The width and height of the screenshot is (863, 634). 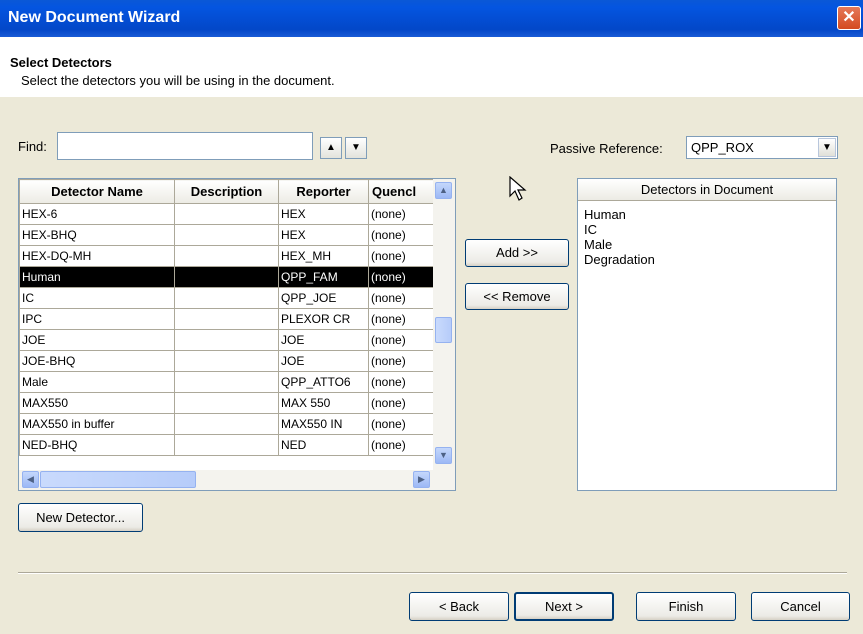 What do you see at coordinates (707, 244) in the screenshot?
I see `list-item: Male` at bounding box center [707, 244].